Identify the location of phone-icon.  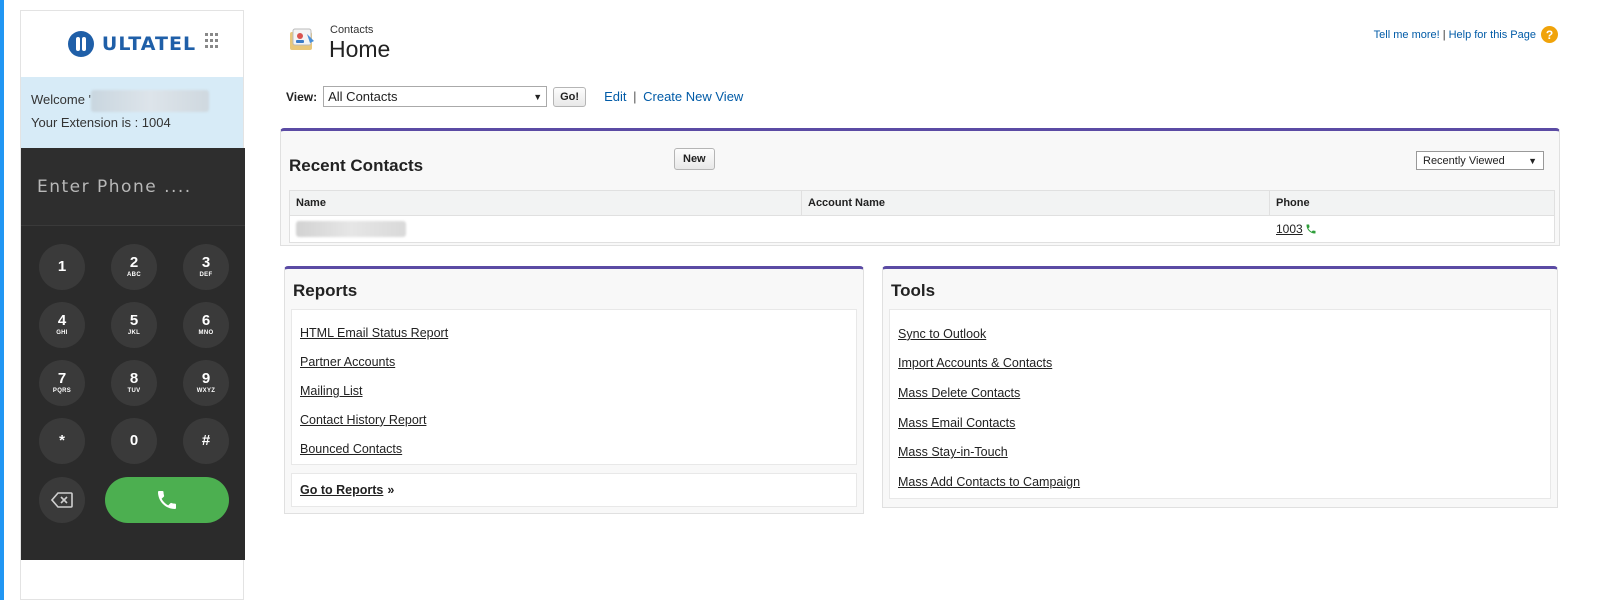
(167, 500).